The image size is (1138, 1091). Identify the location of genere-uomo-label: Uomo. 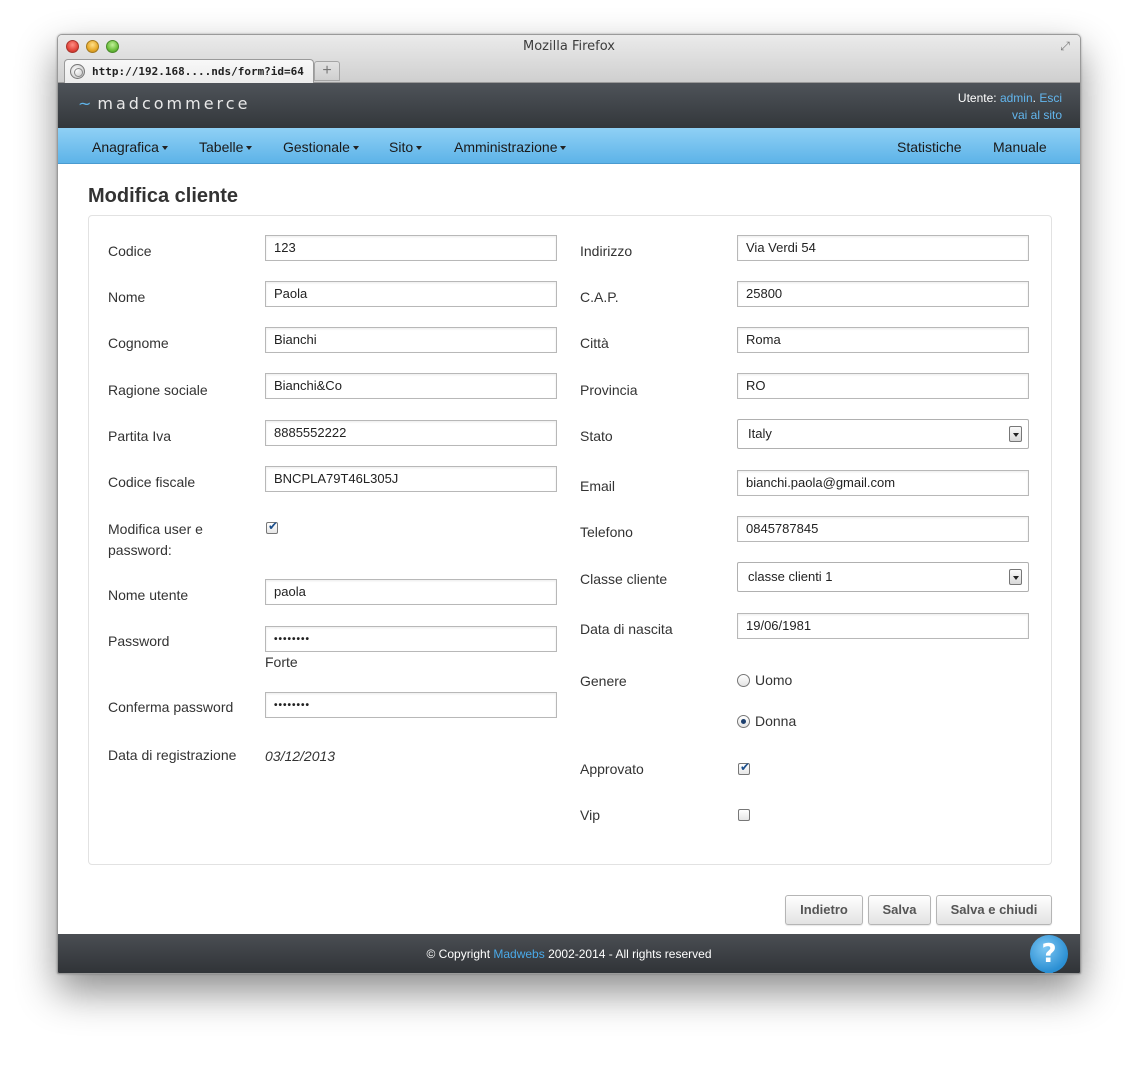
(773, 680).